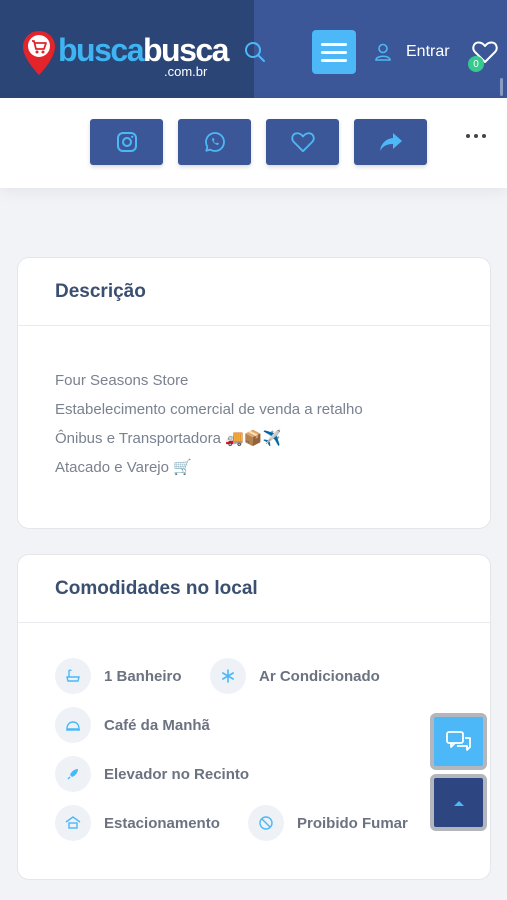 Image resolution: width=507 pixels, height=900 pixels. Describe the element at coordinates (352, 823) in the screenshot. I see `amenity-label: Proibido Fumar` at that location.